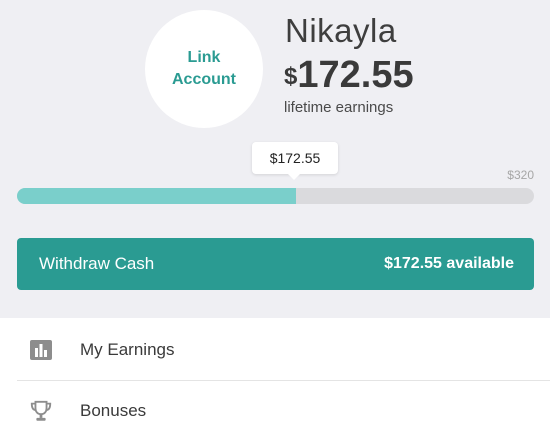  I want to click on lifetime-earnings-label: lifetime earnings, so click(339, 107).